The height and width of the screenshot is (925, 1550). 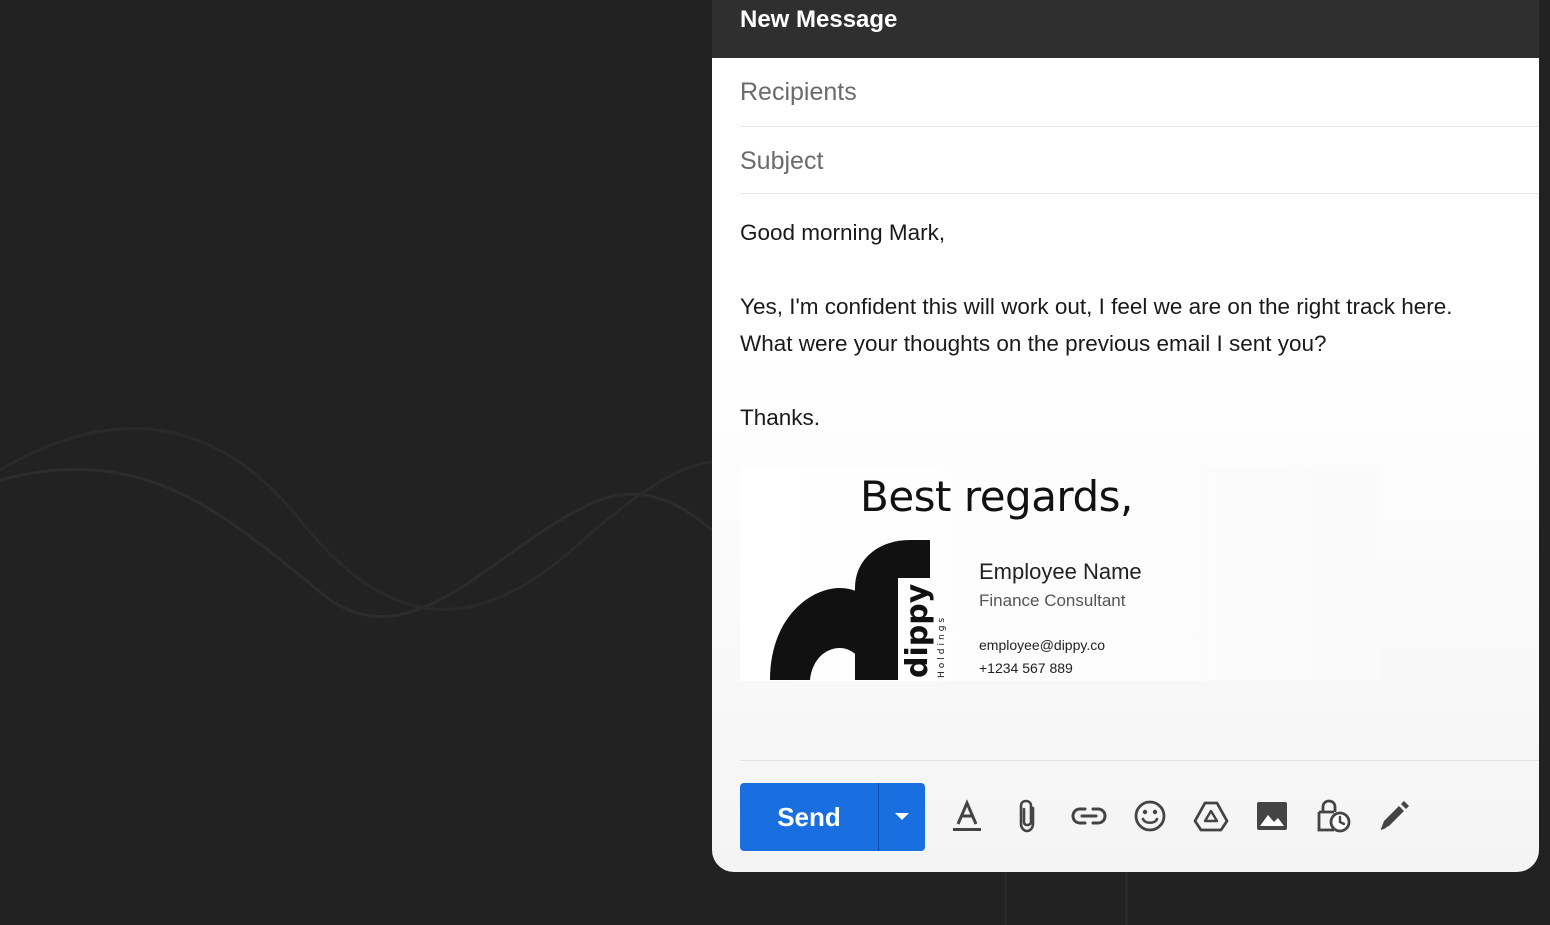 I want to click on signature-name: Employee Name, so click(x=1060, y=571).